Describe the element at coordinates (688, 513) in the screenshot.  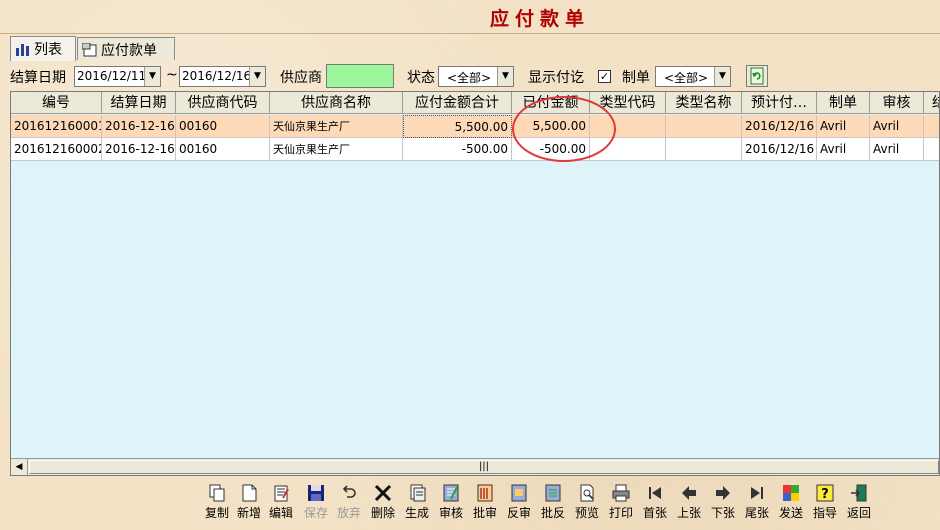
I see `prev-label: 上张` at that location.